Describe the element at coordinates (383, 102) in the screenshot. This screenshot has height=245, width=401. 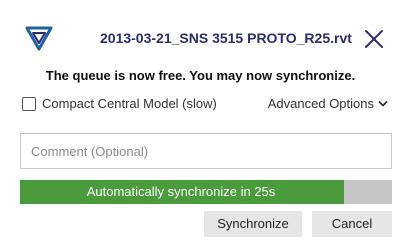
I see `chevron-down-icon` at that location.